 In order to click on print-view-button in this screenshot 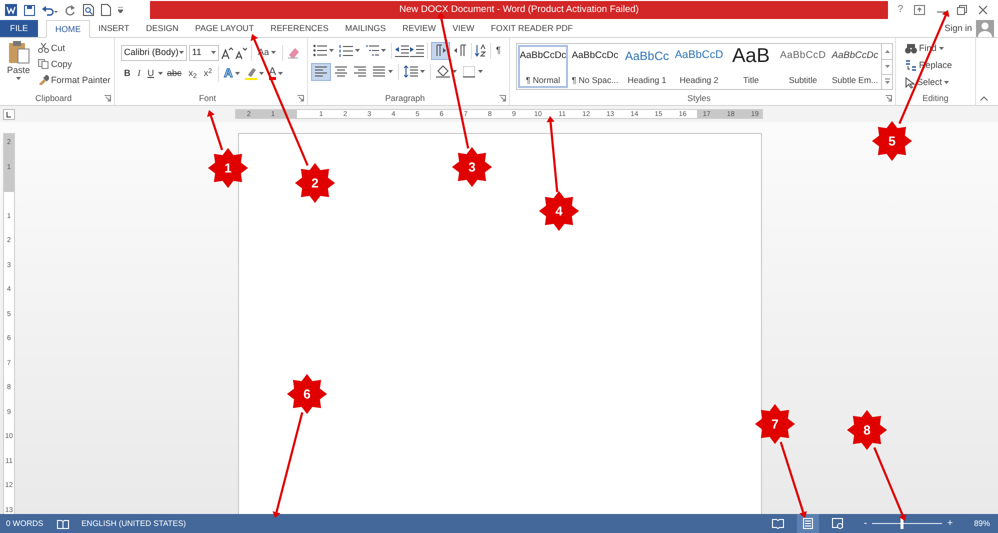, I will do `click(807, 523)`.